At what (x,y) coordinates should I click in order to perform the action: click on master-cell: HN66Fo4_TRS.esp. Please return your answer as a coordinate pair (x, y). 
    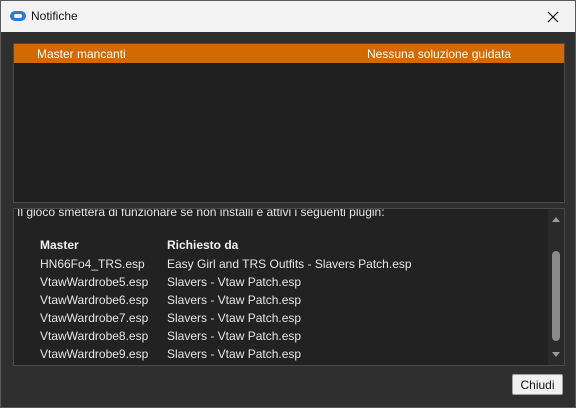
    Looking at the image, I should click on (92, 264).